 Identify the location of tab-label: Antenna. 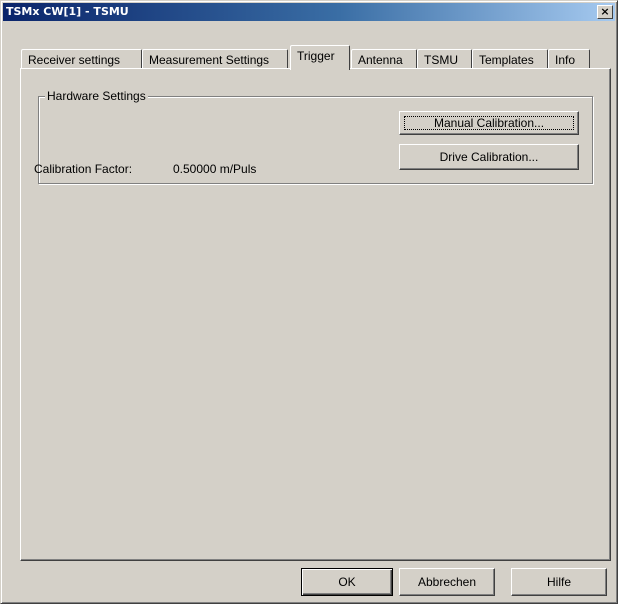
(380, 60).